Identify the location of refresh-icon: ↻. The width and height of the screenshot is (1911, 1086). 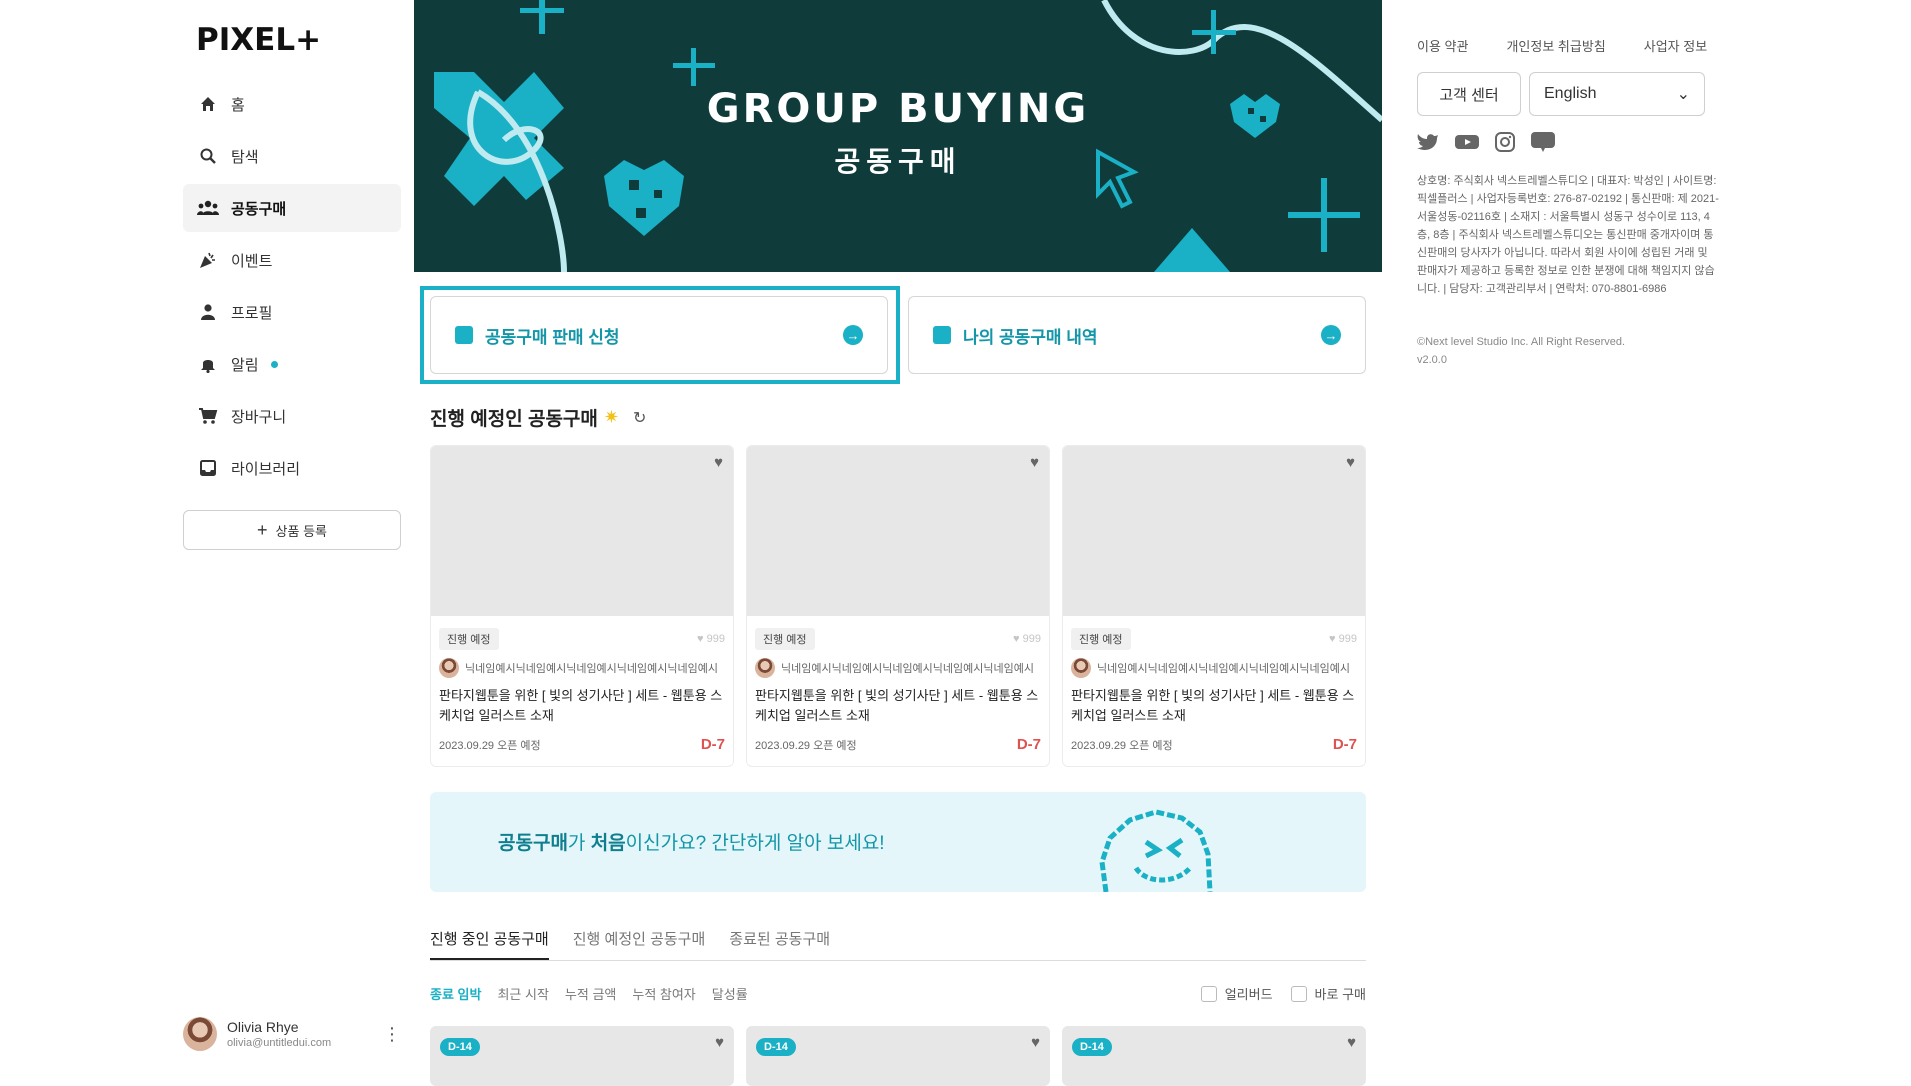
(639, 418).